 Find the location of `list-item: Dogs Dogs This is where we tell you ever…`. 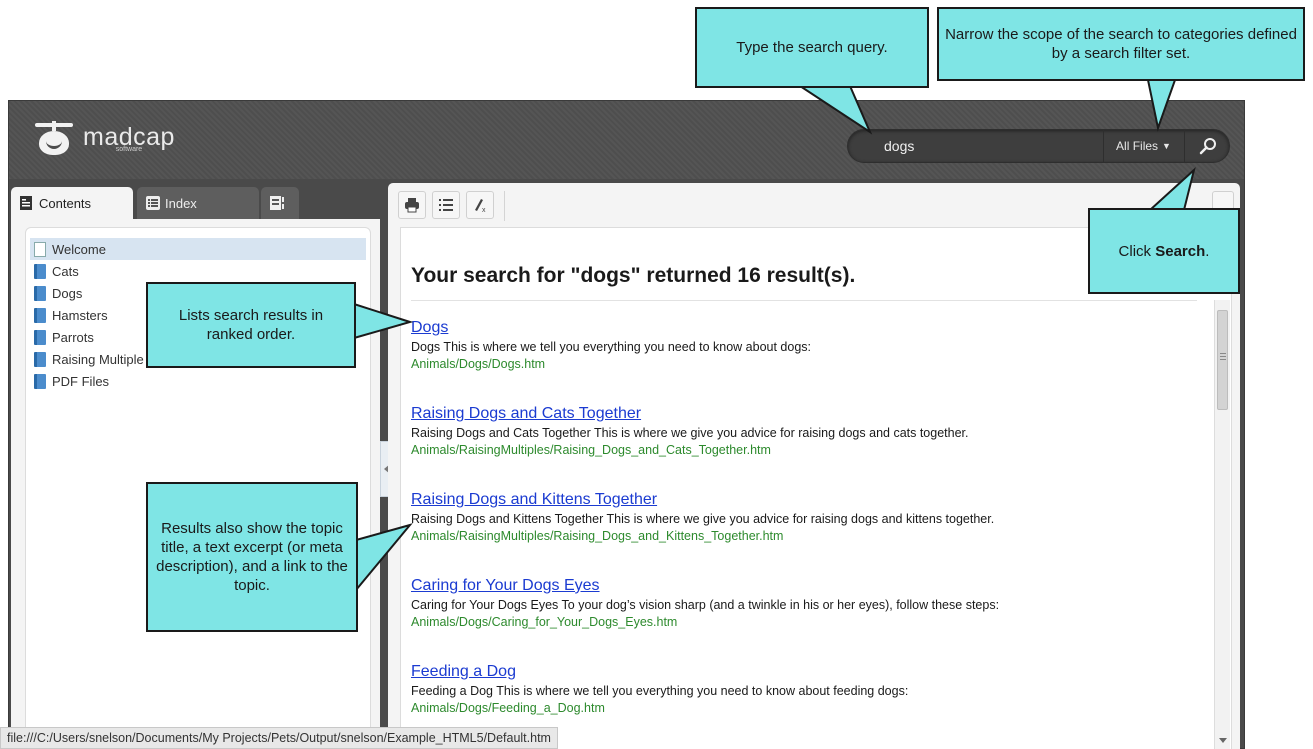

list-item: Dogs Dogs This is where we tell you ever… is located at coordinates (806, 361).